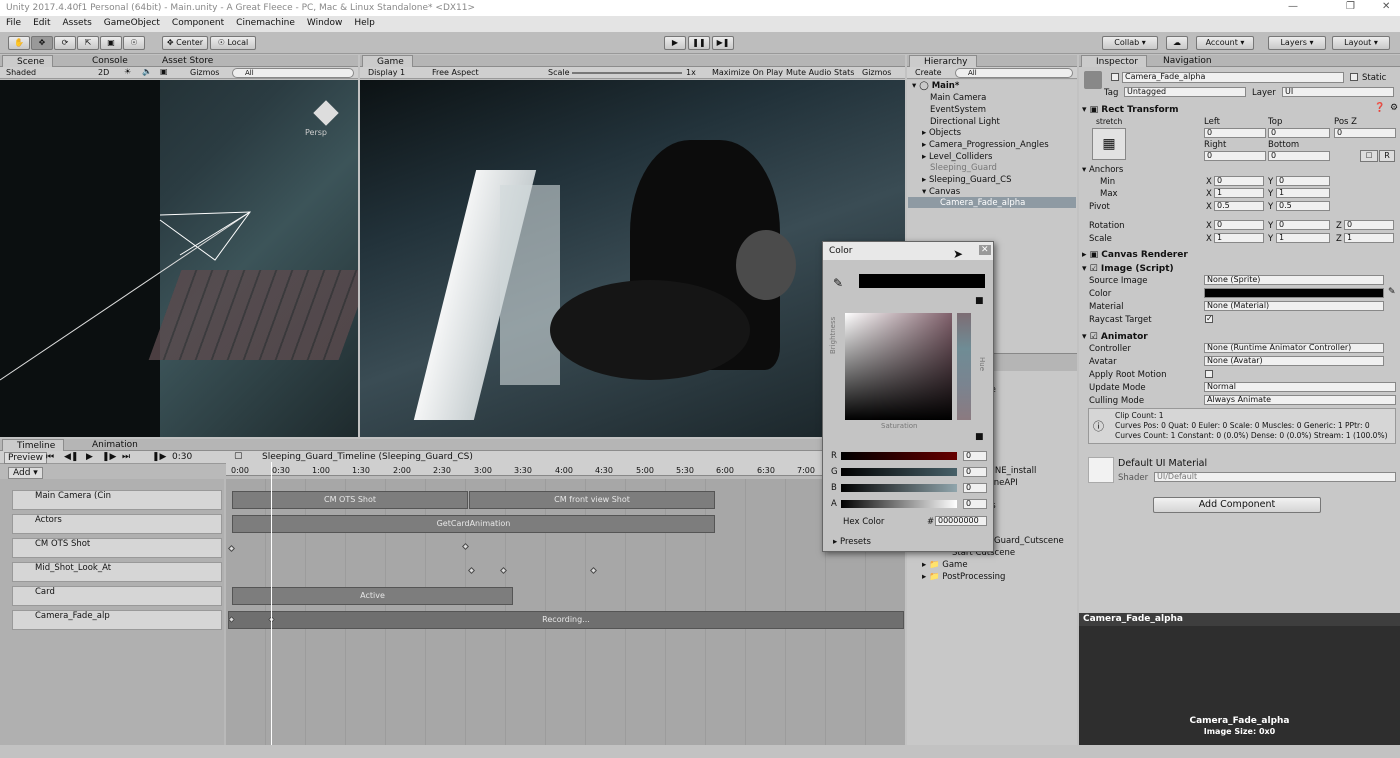 This screenshot has width=1400, height=758. What do you see at coordinates (33, 445) in the screenshot?
I see `tab-timeline: Timeline` at bounding box center [33, 445].